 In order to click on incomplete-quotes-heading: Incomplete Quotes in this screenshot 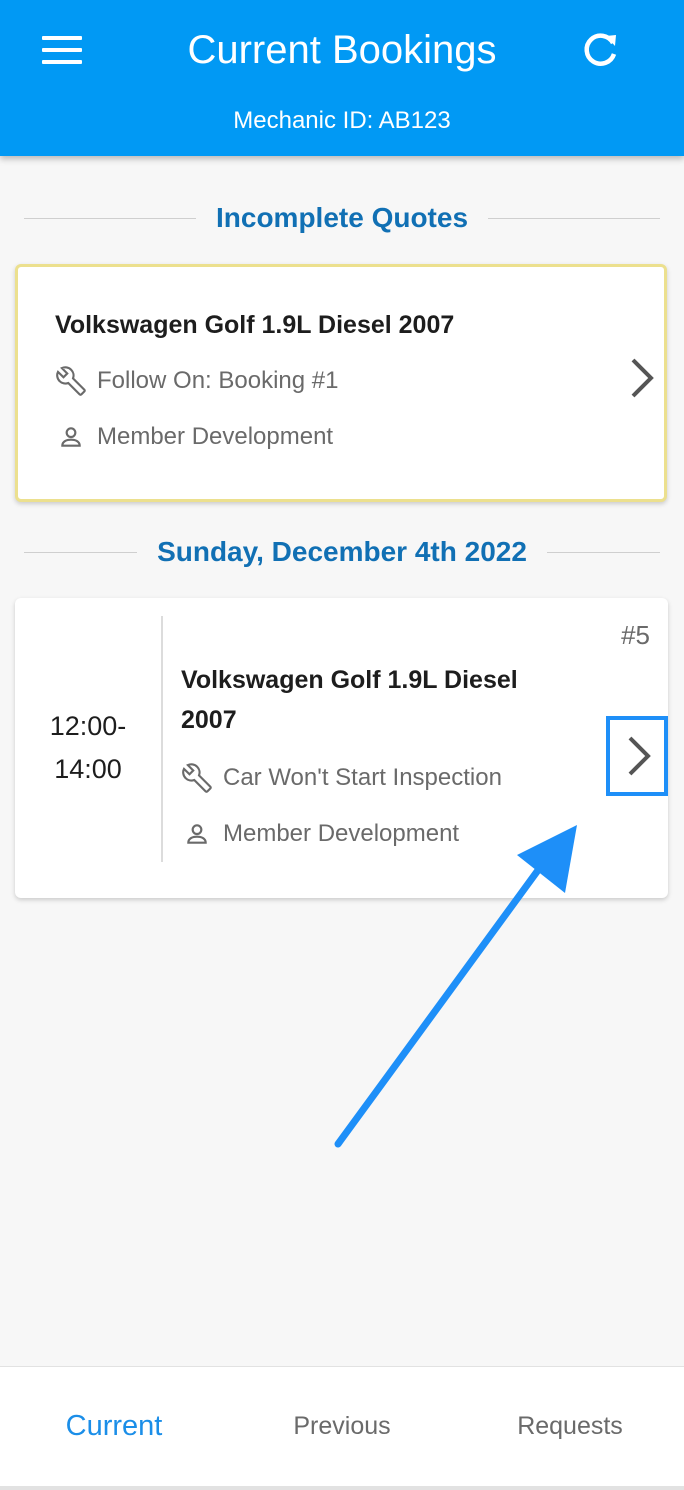, I will do `click(342, 218)`.